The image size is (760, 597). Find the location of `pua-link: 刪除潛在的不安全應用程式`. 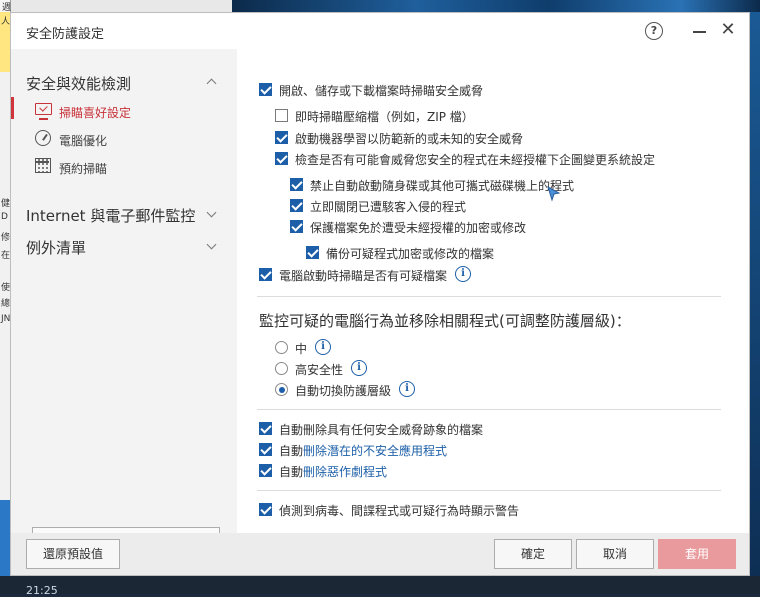

pua-link: 刪除潛在的不安全應用程式 is located at coordinates (375, 451).